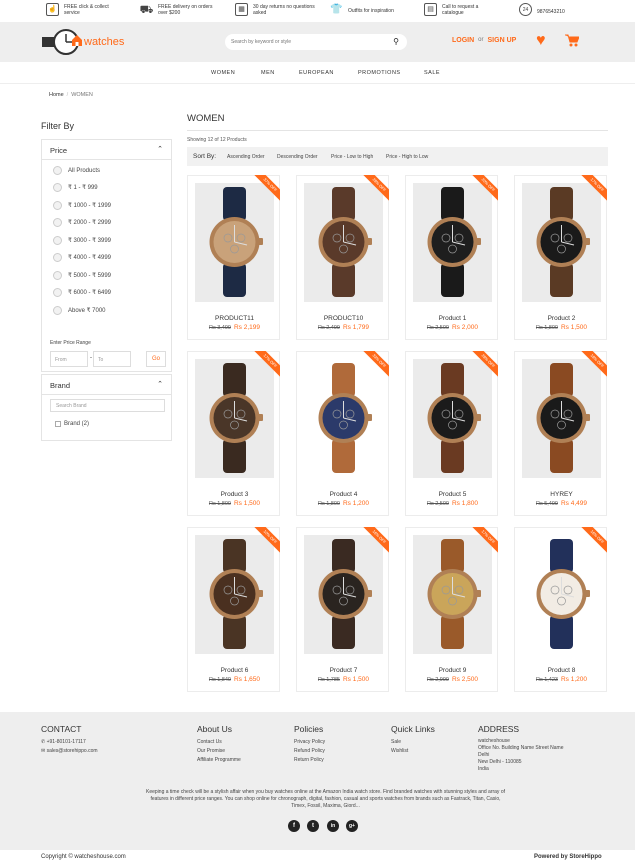  Describe the element at coordinates (342, 609) in the screenshot. I see `product-card: 16% OFF Product 7 Rs 1,785 Rs 1,500` at that location.